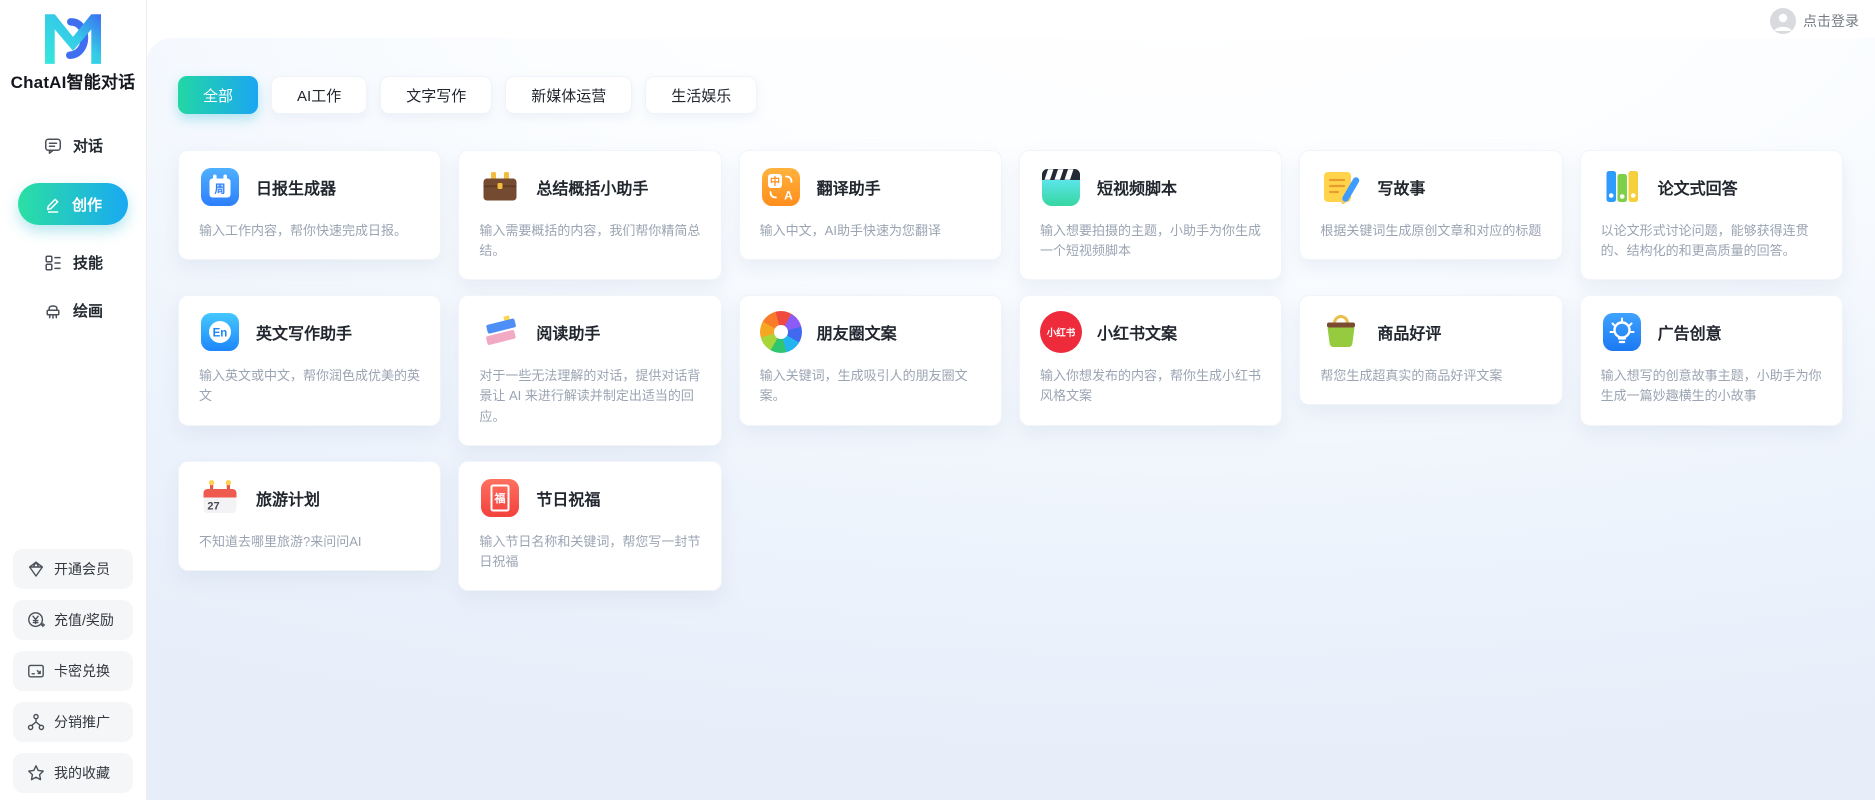 The image size is (1875, 800). I want to click on shortcut-favorites: 我的收藏, so click(73, 773).